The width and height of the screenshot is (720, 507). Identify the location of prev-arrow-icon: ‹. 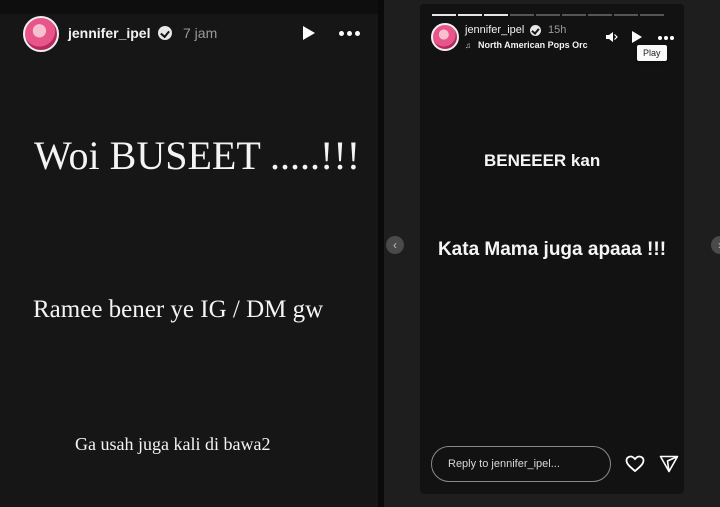
(395, 245).